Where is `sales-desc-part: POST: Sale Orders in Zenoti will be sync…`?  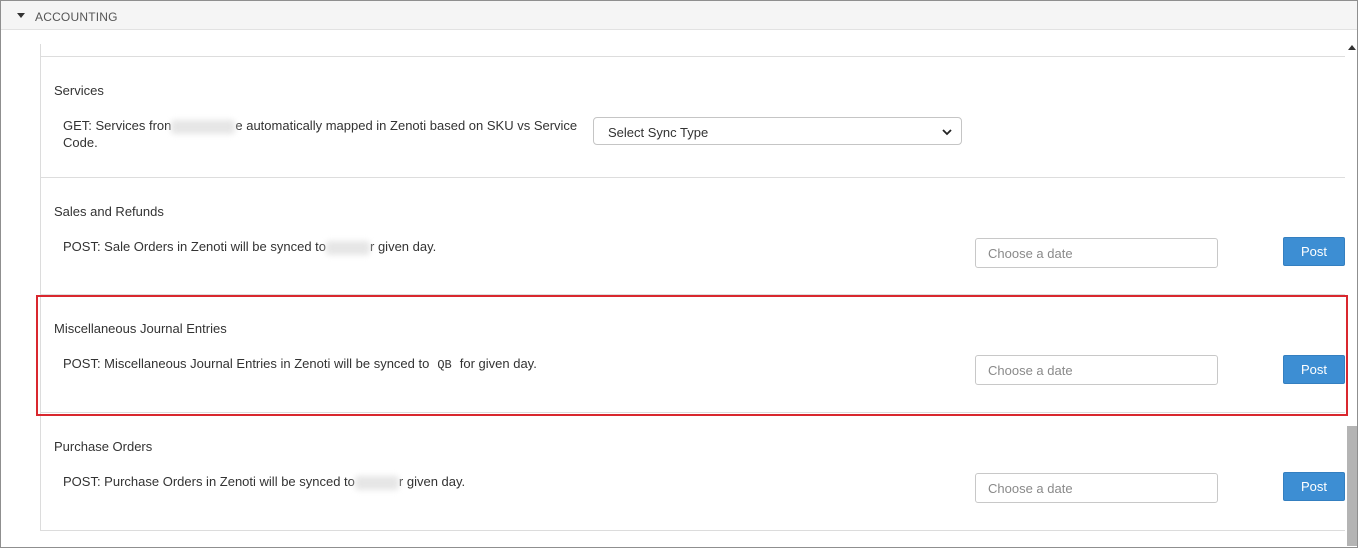
sales-desc-part: POST: Sale Orders in Zenoti will be sync… is located at coordinates (195, 246).